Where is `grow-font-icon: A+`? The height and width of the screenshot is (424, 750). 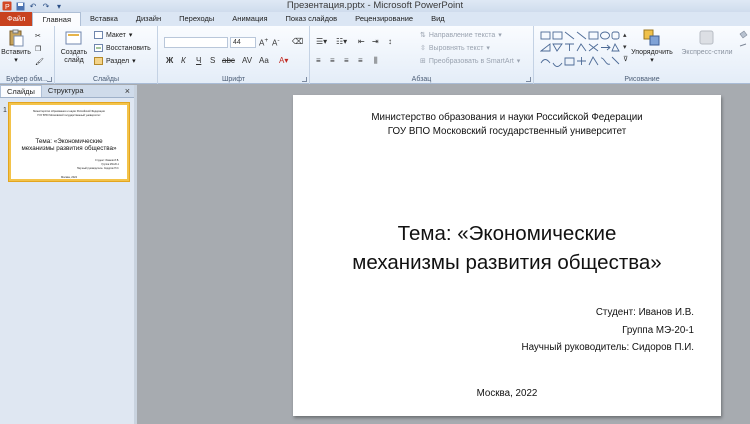 grow-font-icon: A+ is located at coordinates (263, 42).